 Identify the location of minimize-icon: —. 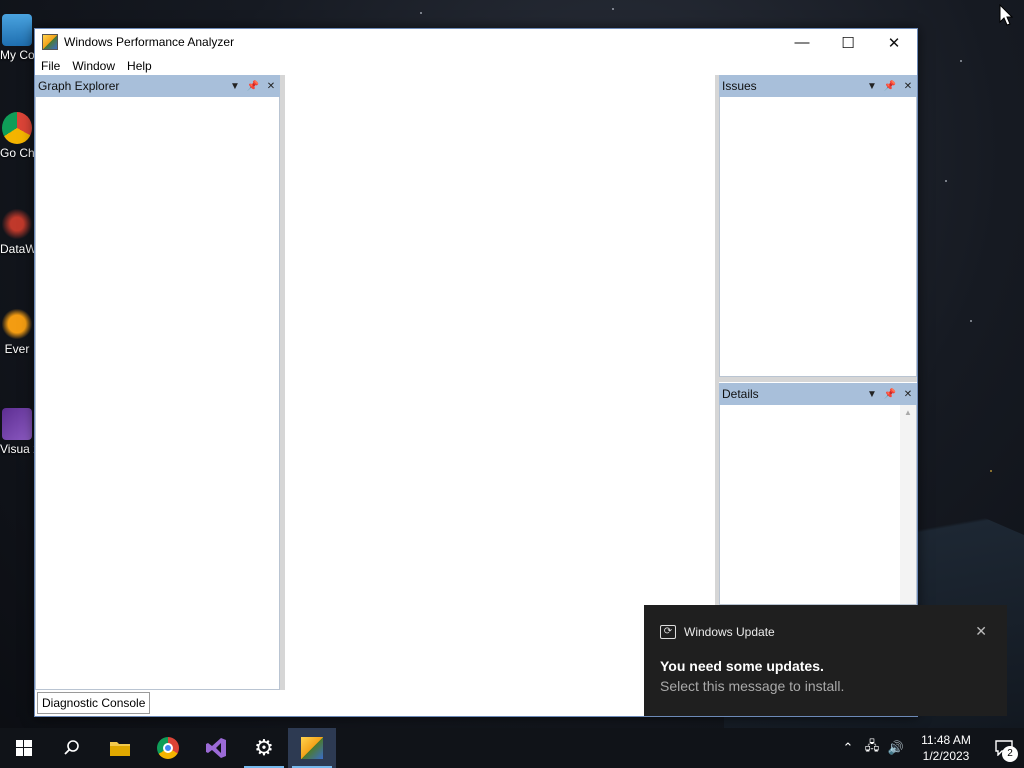
(802, 42).